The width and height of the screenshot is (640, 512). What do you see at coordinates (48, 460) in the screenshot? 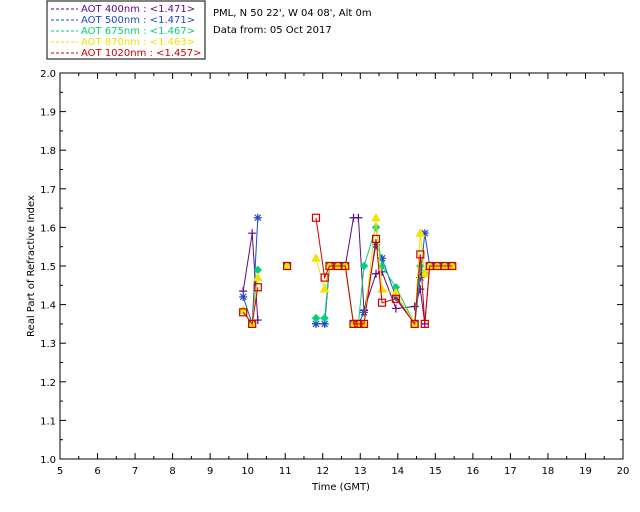
I see `y-tick-label: 1.0` at bounding box center [48, 460].